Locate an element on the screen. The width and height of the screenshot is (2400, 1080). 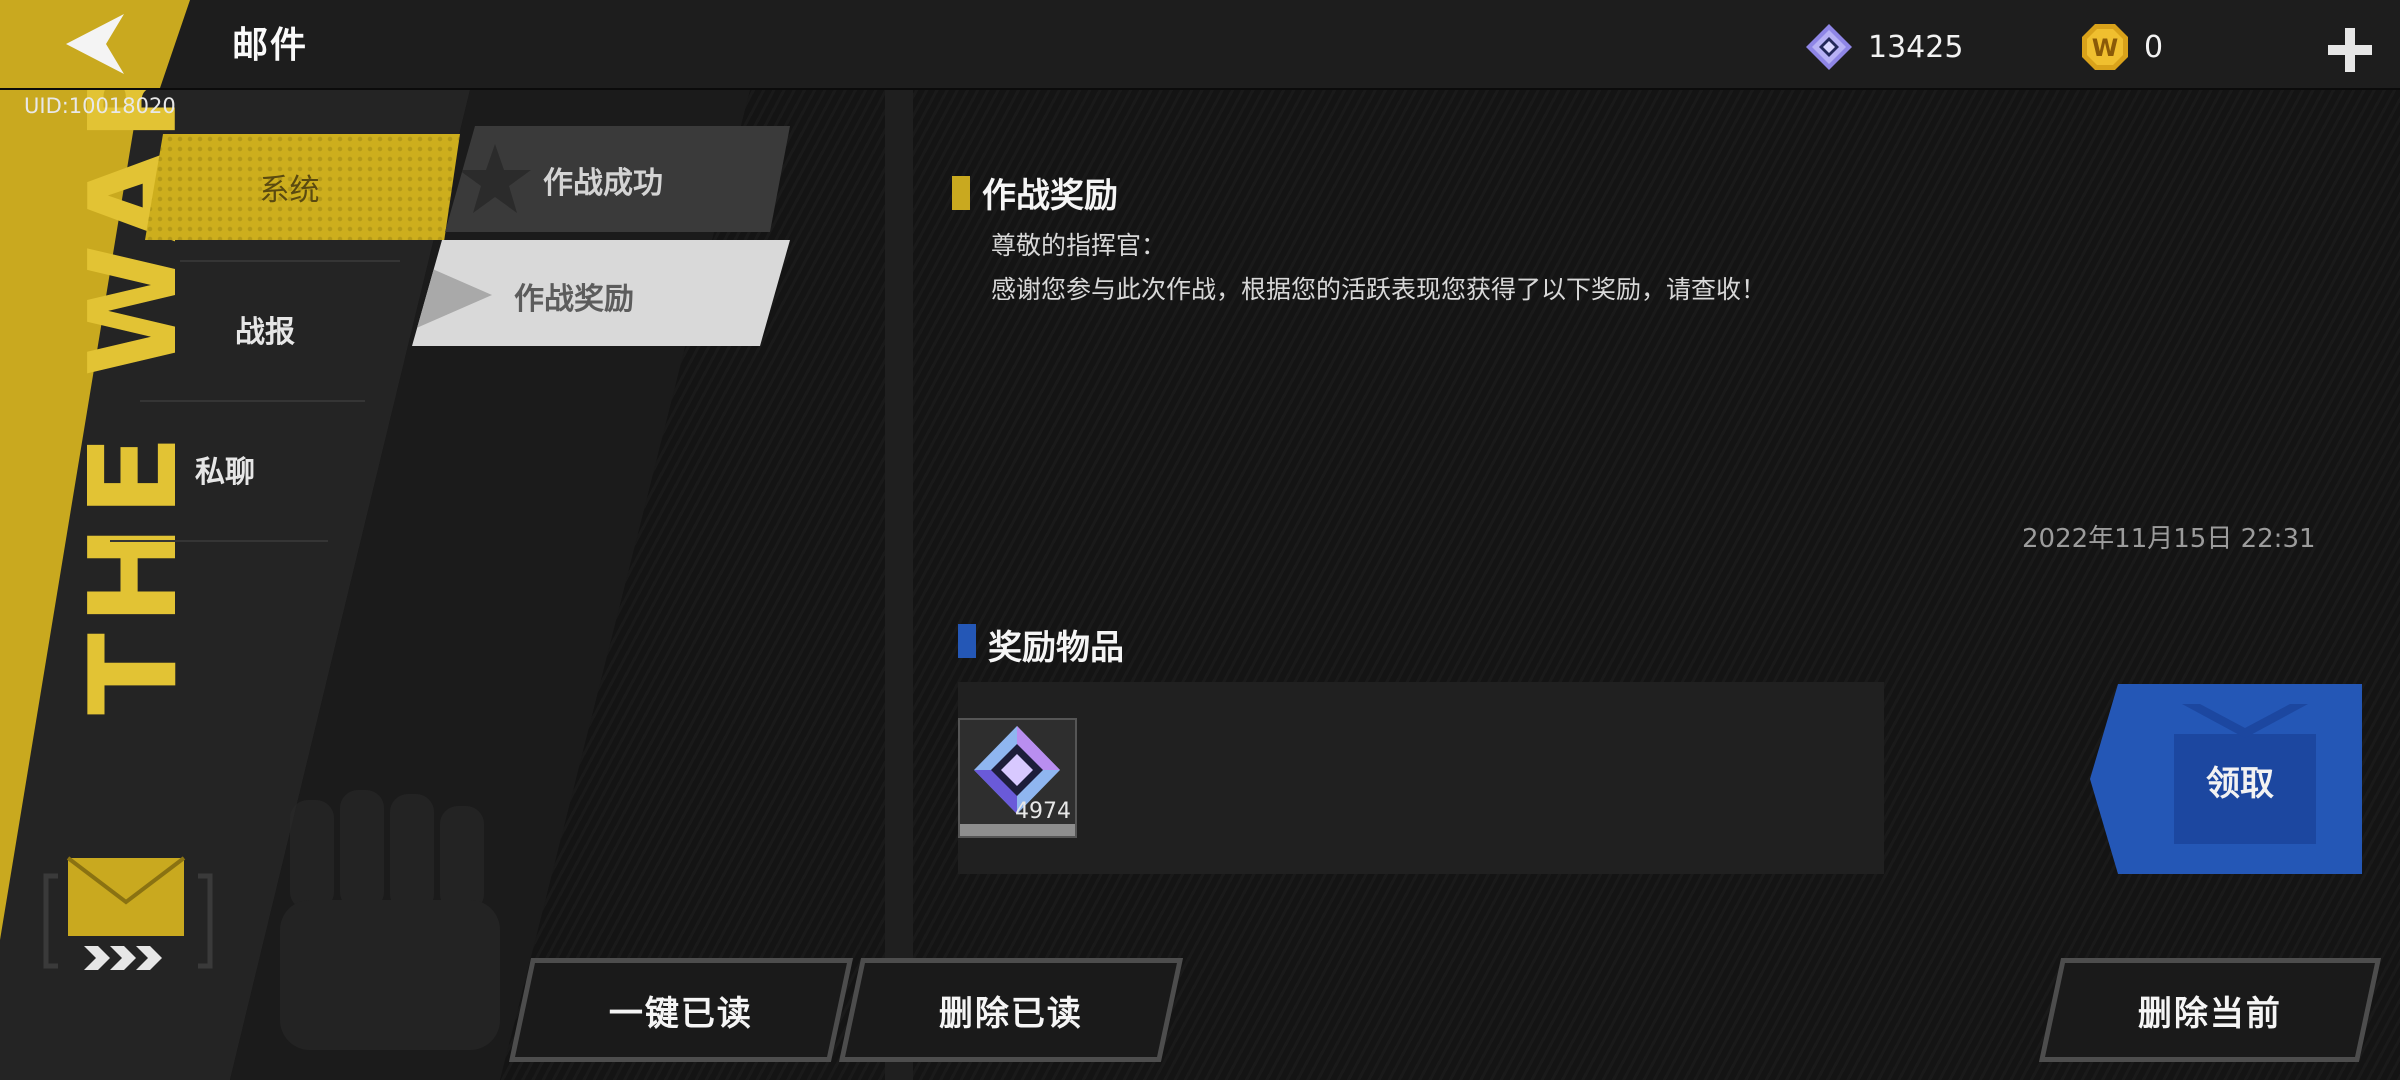
gem-currency: 13425 is located at coordinates (1884, 47).